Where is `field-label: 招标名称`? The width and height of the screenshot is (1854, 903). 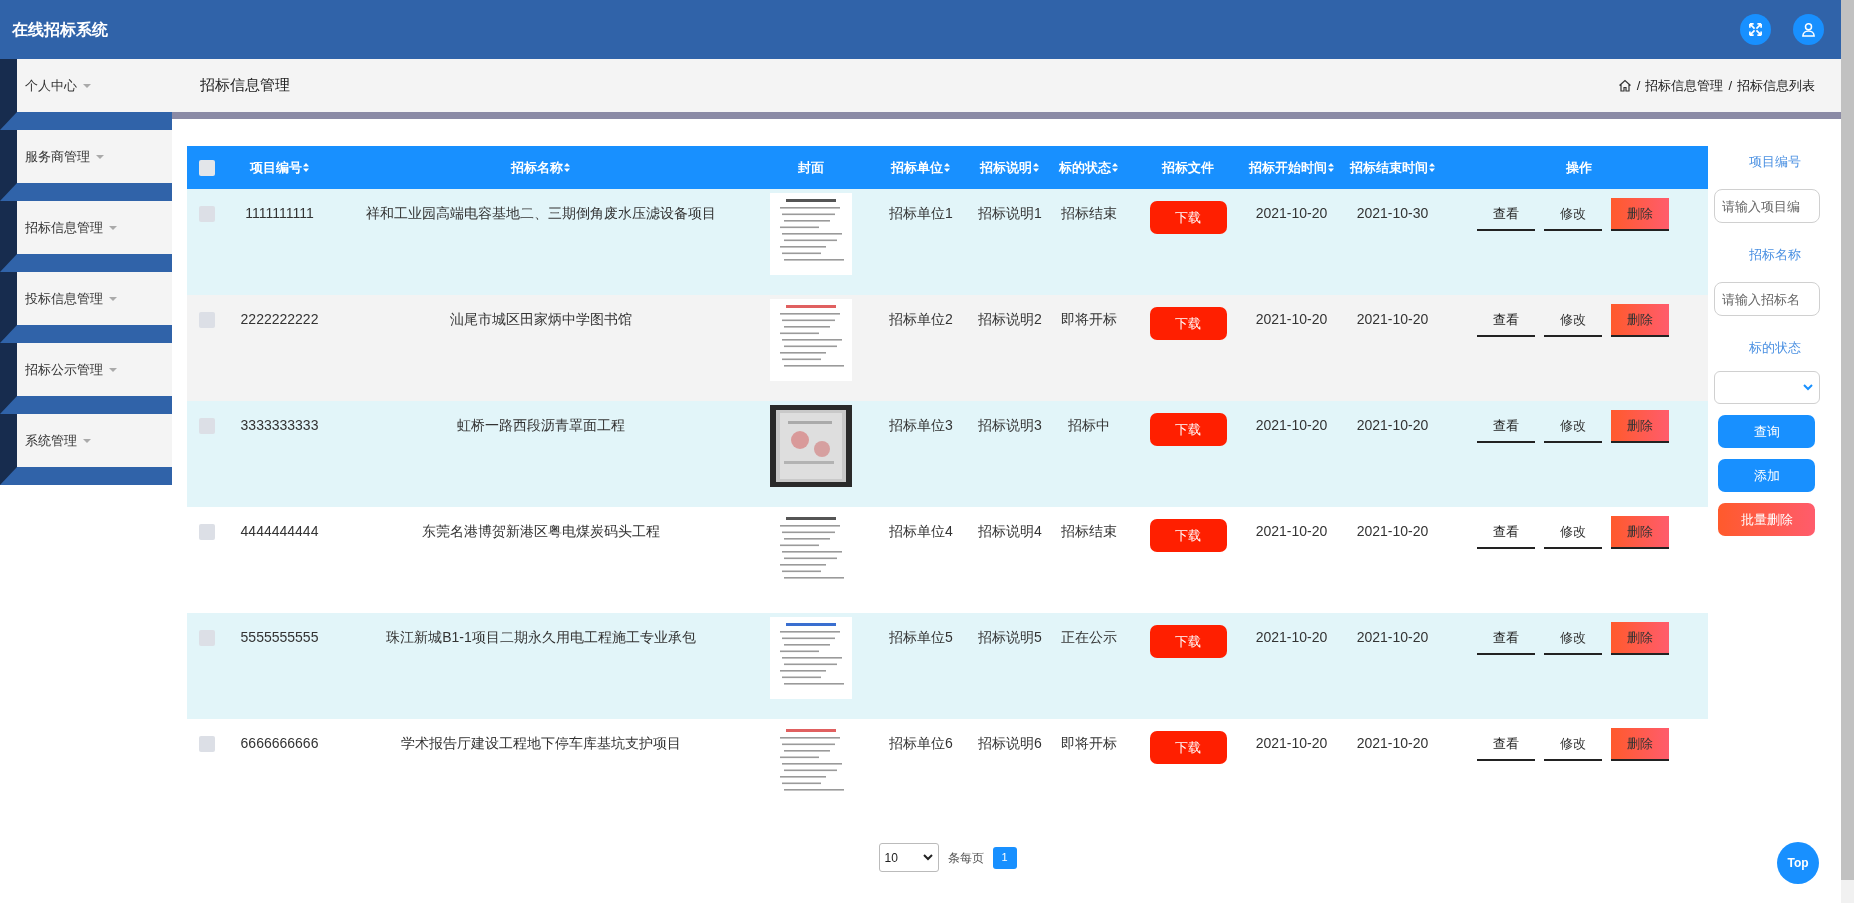
field-label: 招标名称 is located at coordinates (1774, 255).